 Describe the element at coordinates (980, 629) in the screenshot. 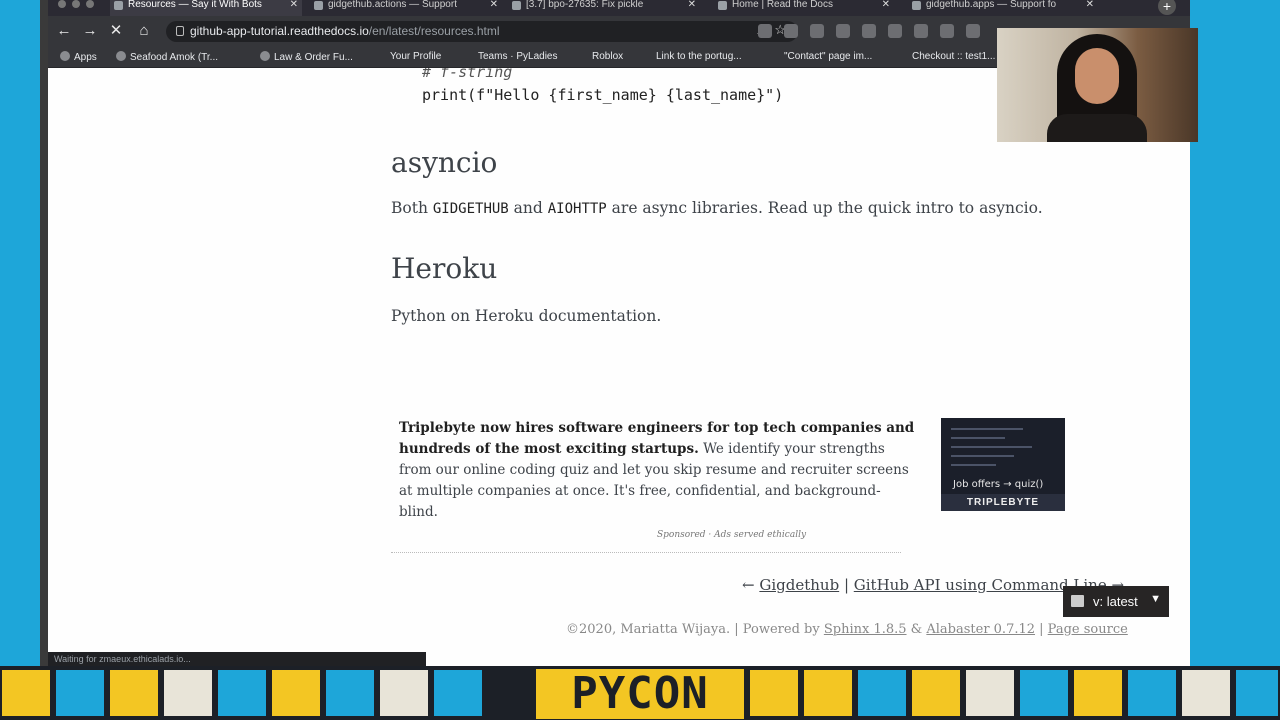

I see `alabaster-link: Alabaster 0.7.12` at that location.